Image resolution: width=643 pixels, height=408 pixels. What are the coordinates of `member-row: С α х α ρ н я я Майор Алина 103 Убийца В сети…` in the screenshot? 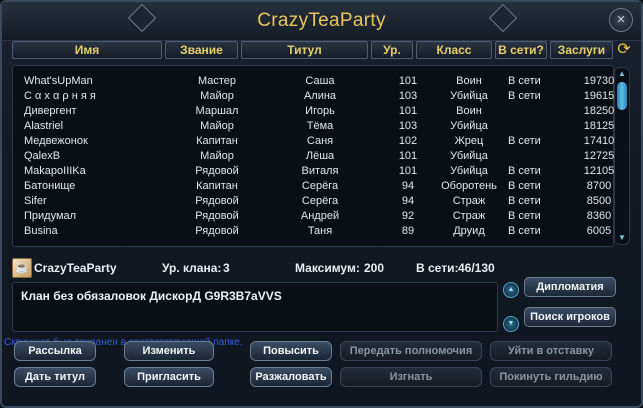 It's located at (313, 96).